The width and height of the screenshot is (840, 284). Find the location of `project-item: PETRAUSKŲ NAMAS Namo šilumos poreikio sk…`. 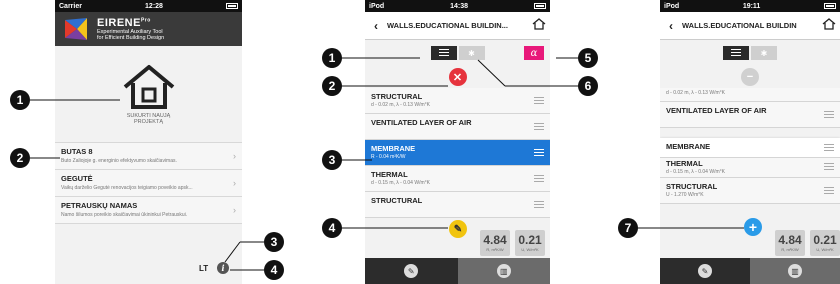

project-item: PETRAUSKŲ NAMAS Namo šilumos poreikio sk… is located at coordinates (148, 210).